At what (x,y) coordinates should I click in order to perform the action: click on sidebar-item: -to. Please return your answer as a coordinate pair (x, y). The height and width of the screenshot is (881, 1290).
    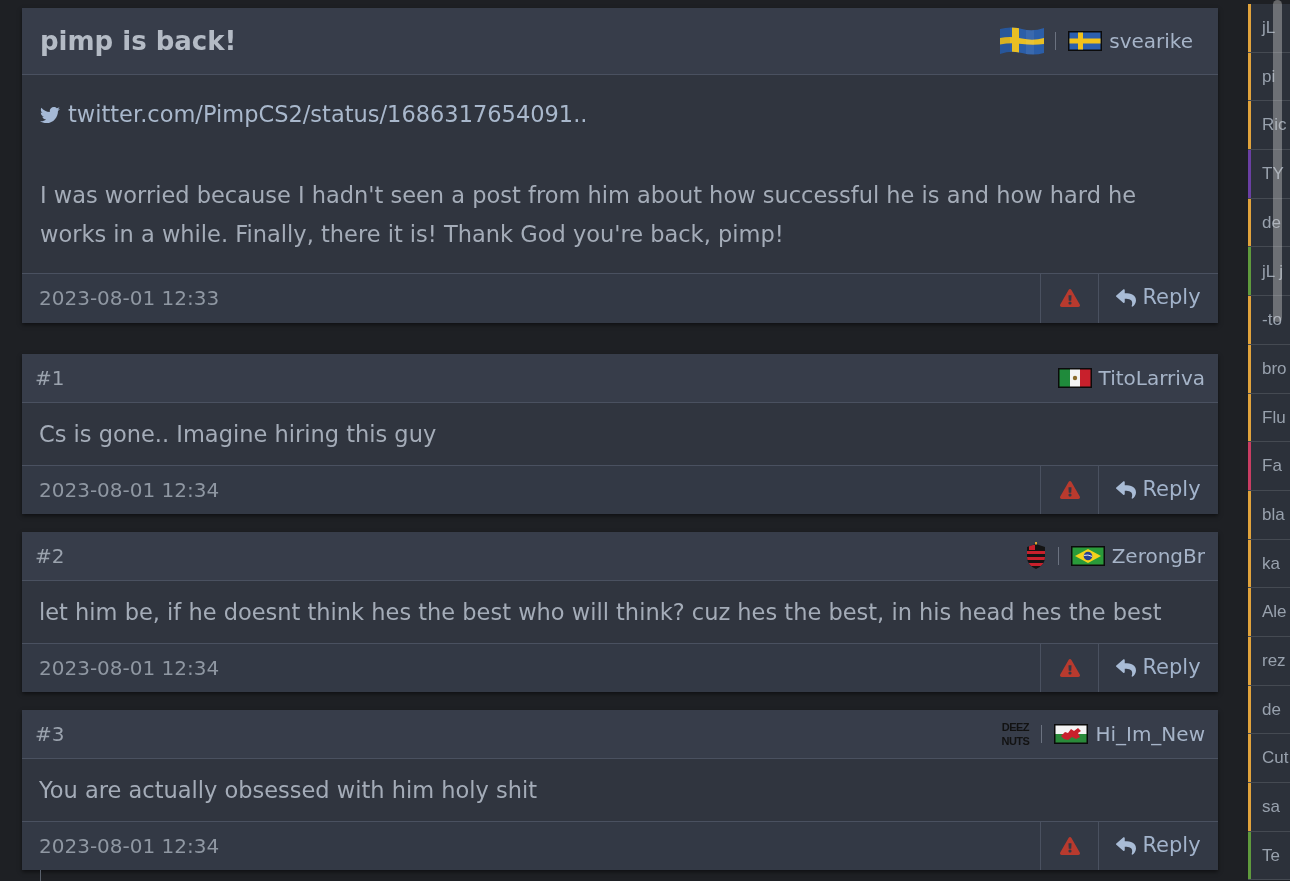
    Looking at the image, I should click on (1269, 320).